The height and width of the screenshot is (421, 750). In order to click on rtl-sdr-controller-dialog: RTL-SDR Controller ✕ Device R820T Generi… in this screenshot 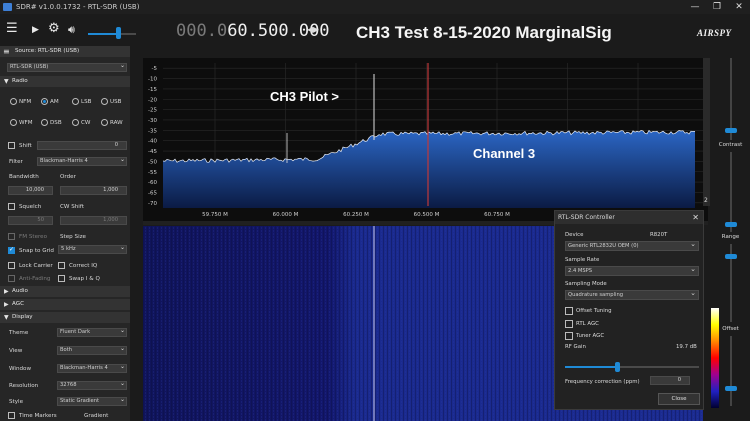, I will do `click(629, 310)`.